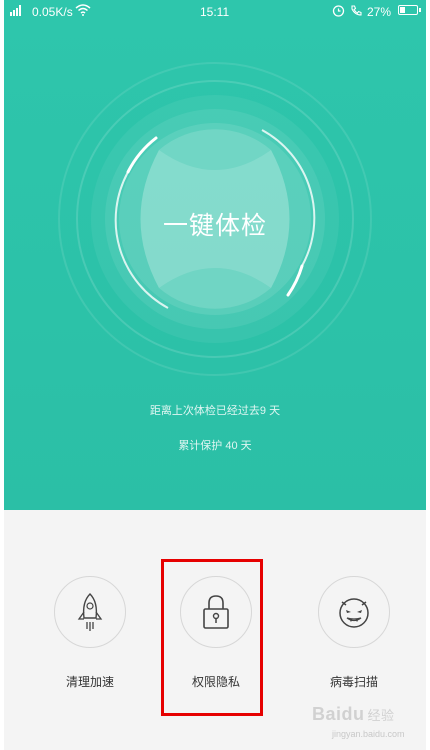 The image size is (430, 750). Describe the element at coordinates (356, 10) in the screenshot. I see `call-icon` at that location.